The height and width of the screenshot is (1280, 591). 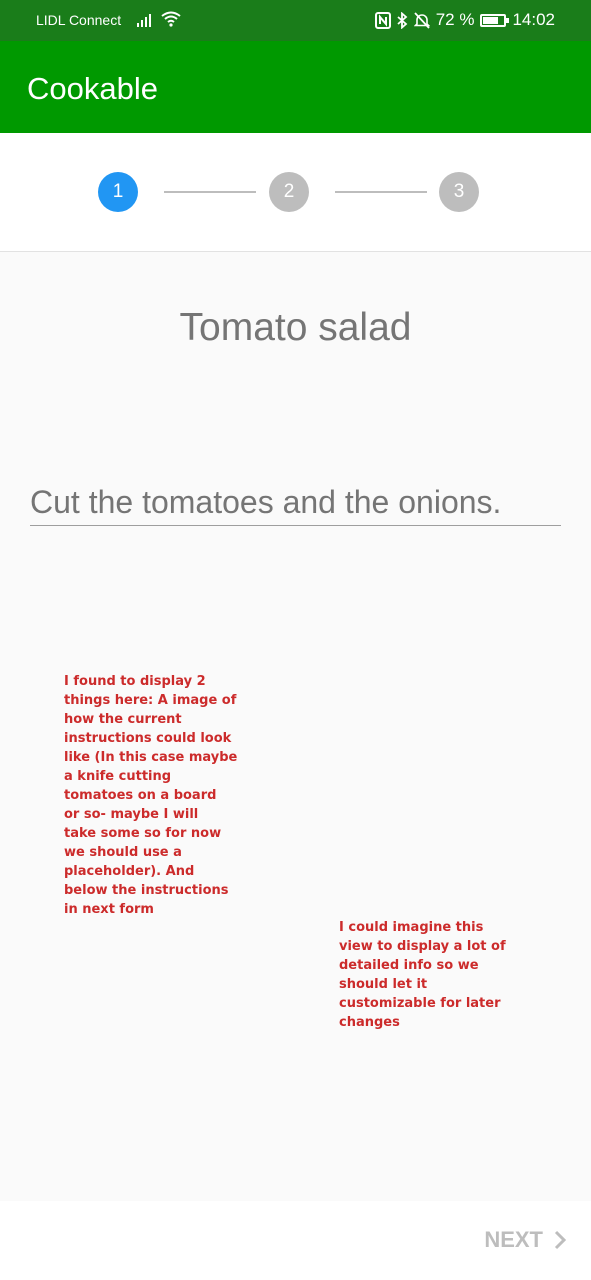 I want to click on bell-off-icon, so click(x=421, y=20).